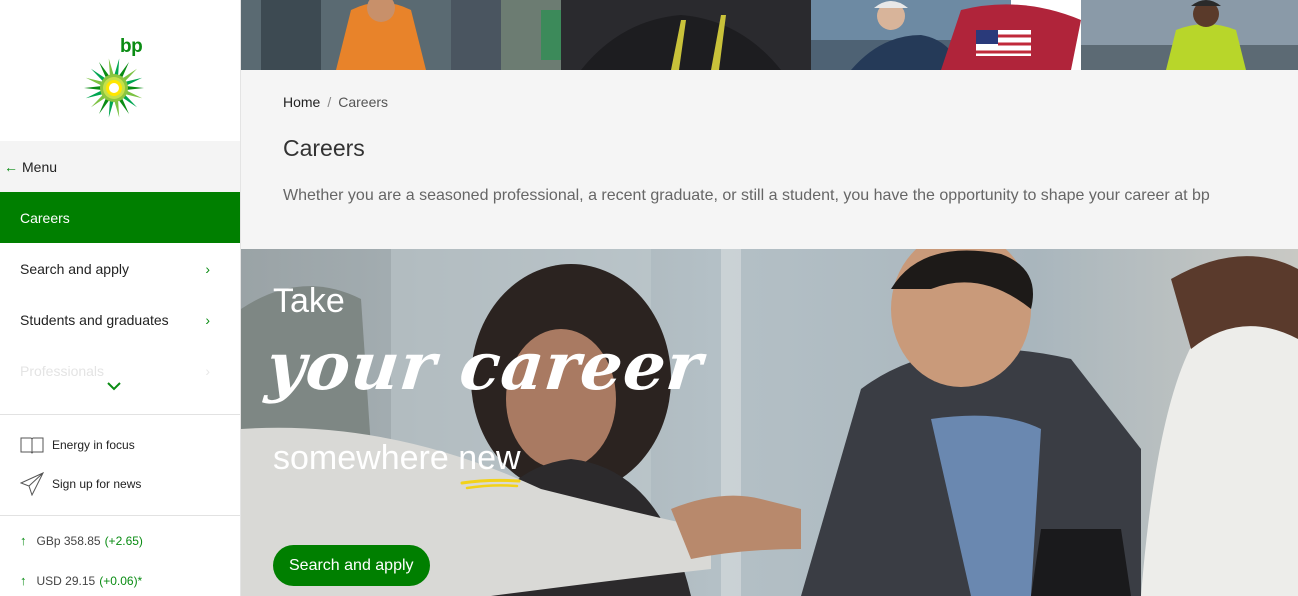  I want to click on hero-heading-line1: Take, so click(309, 301).